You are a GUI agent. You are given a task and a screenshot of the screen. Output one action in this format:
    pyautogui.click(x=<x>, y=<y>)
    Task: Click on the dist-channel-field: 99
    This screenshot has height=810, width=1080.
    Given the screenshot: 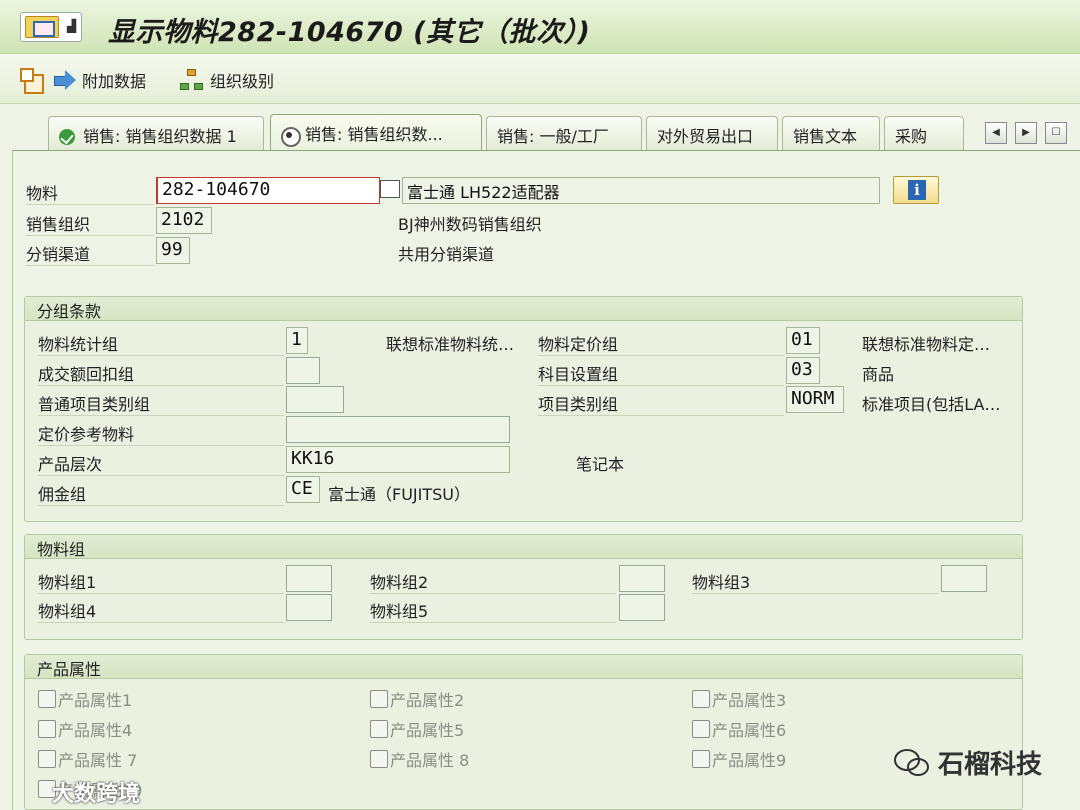 What is the action you would take?
    pyautogui.click(x=173, y=250)
    